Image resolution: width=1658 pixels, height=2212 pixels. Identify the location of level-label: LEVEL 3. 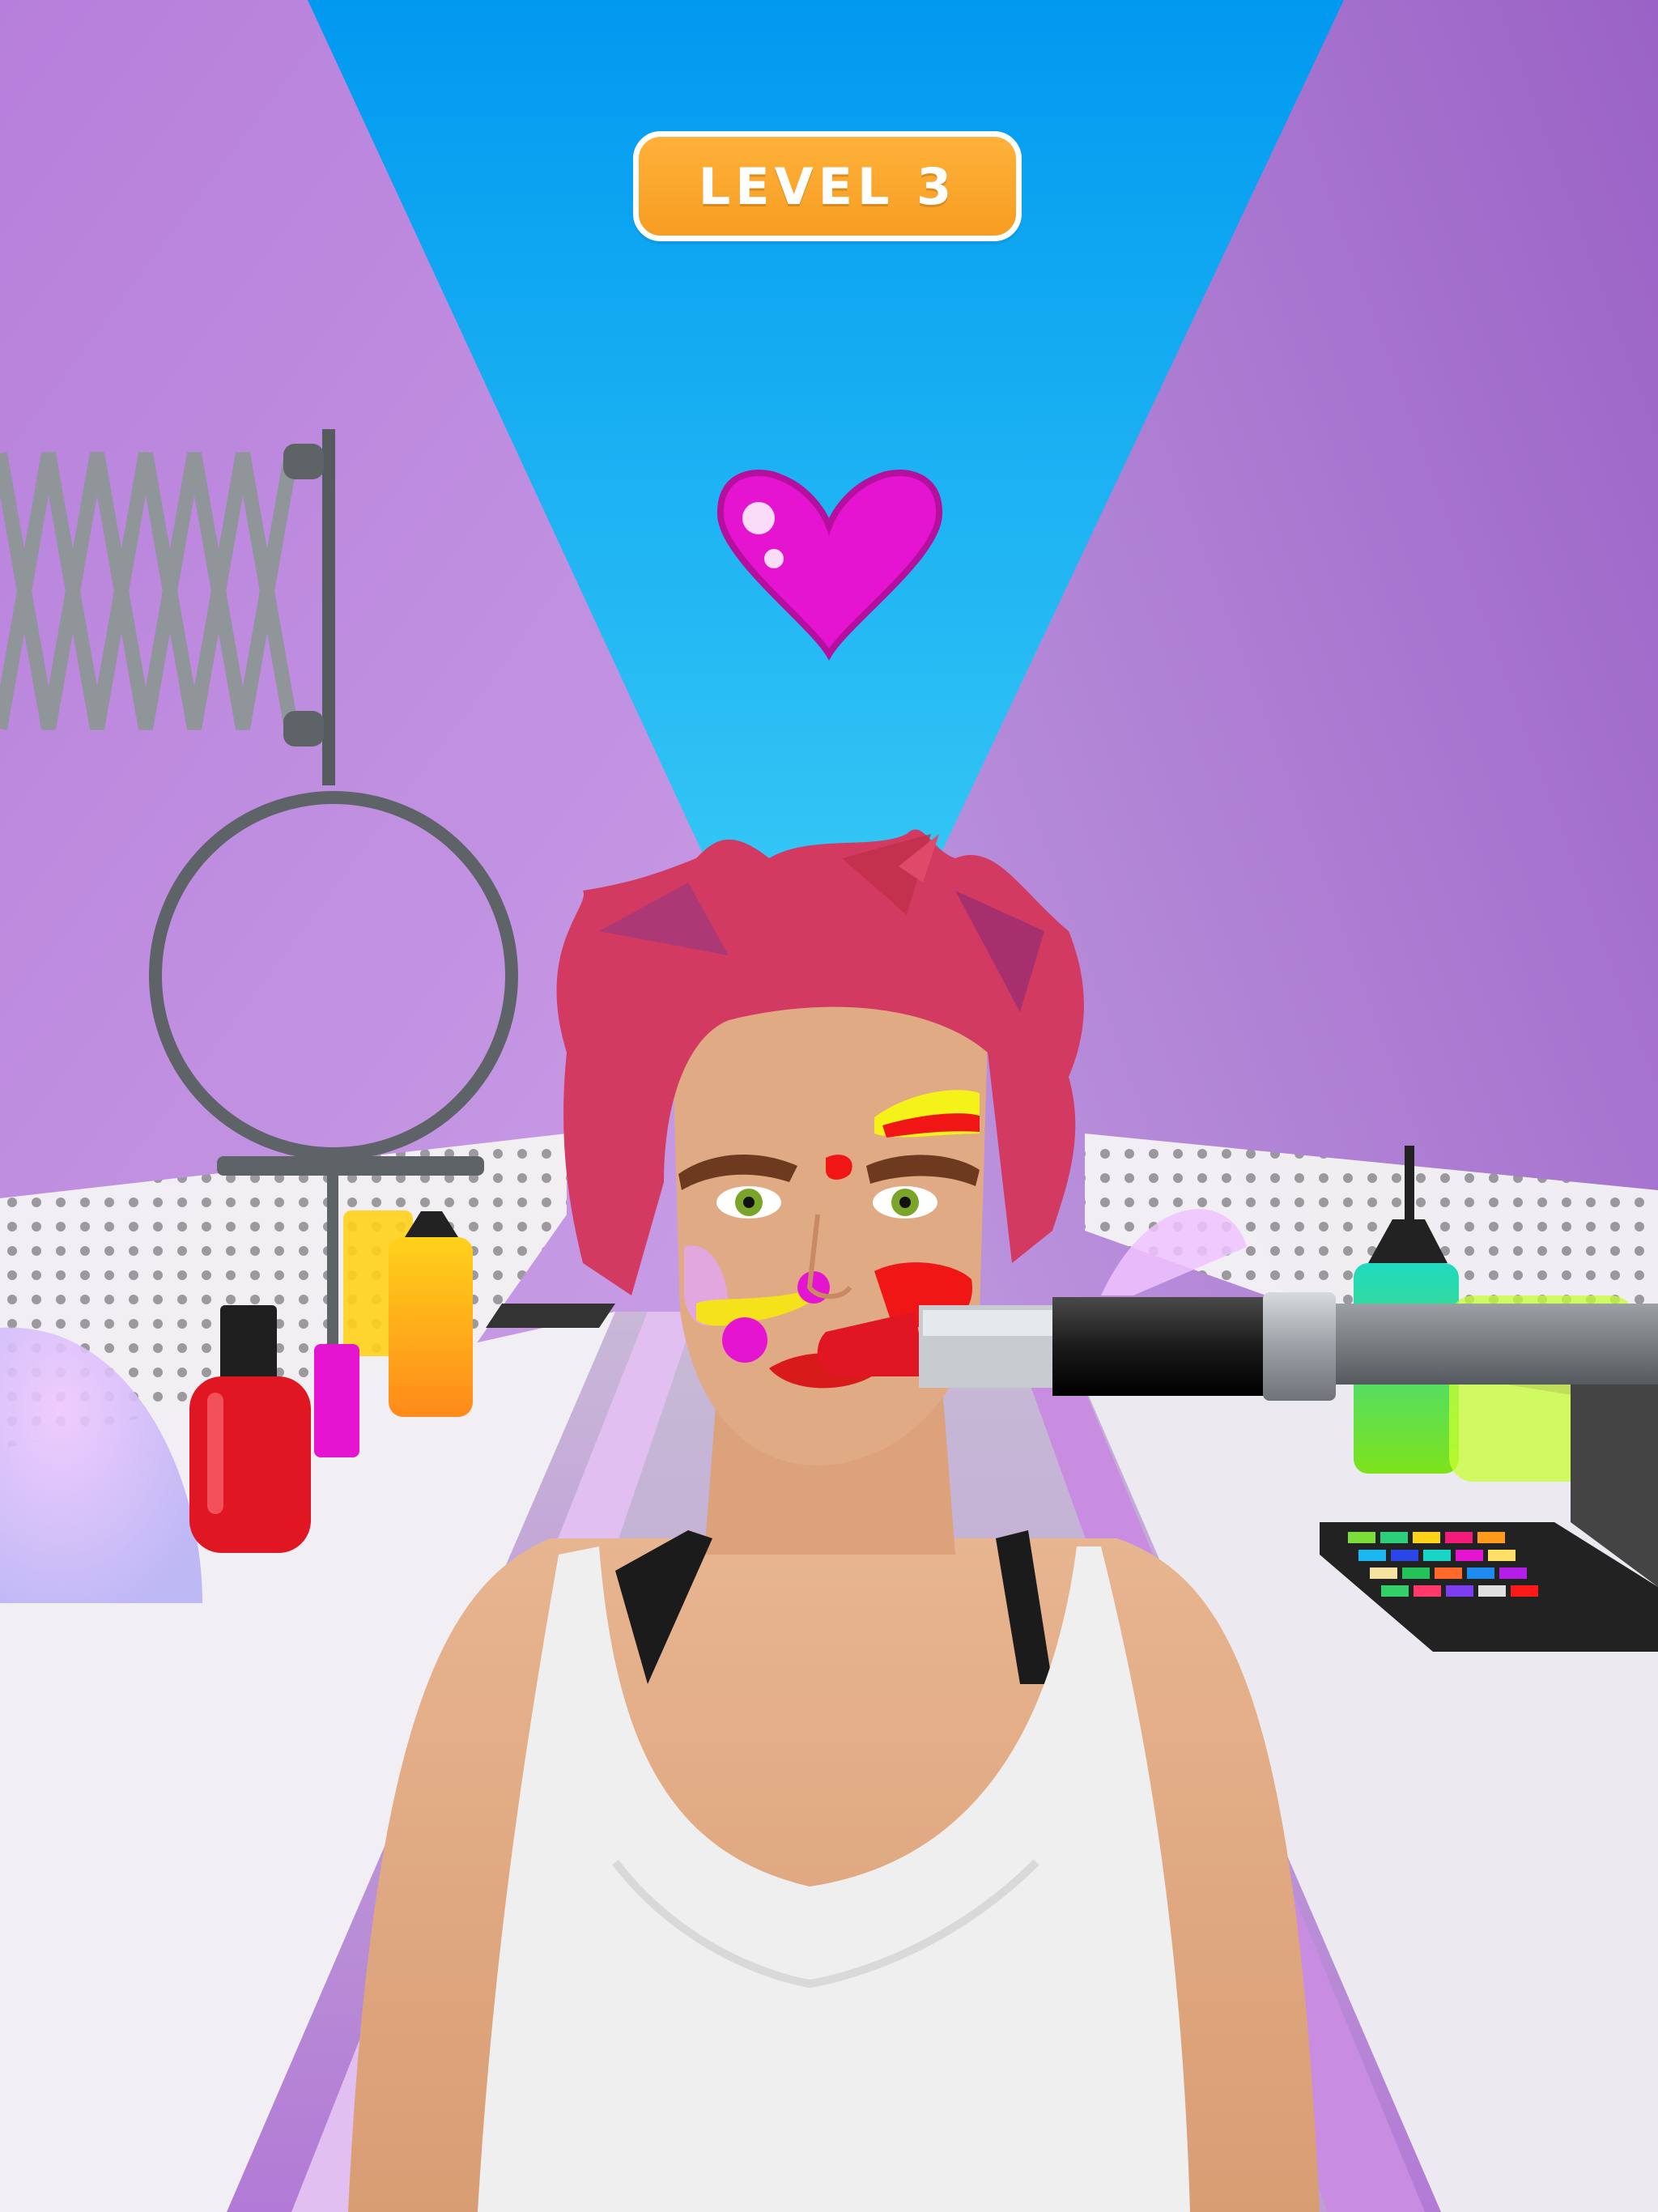
(827, 186).